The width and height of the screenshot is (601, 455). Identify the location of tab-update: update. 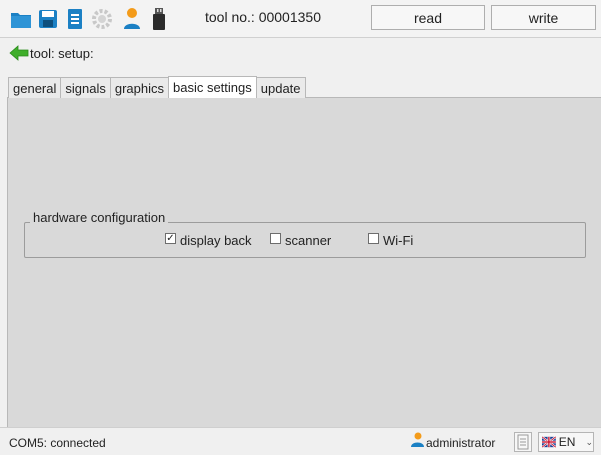
(280, 87).